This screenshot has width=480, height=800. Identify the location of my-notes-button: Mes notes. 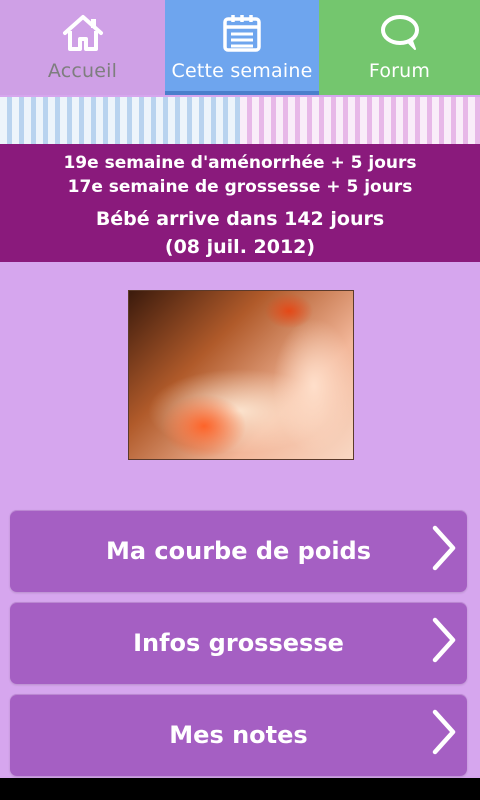
(238, 735).